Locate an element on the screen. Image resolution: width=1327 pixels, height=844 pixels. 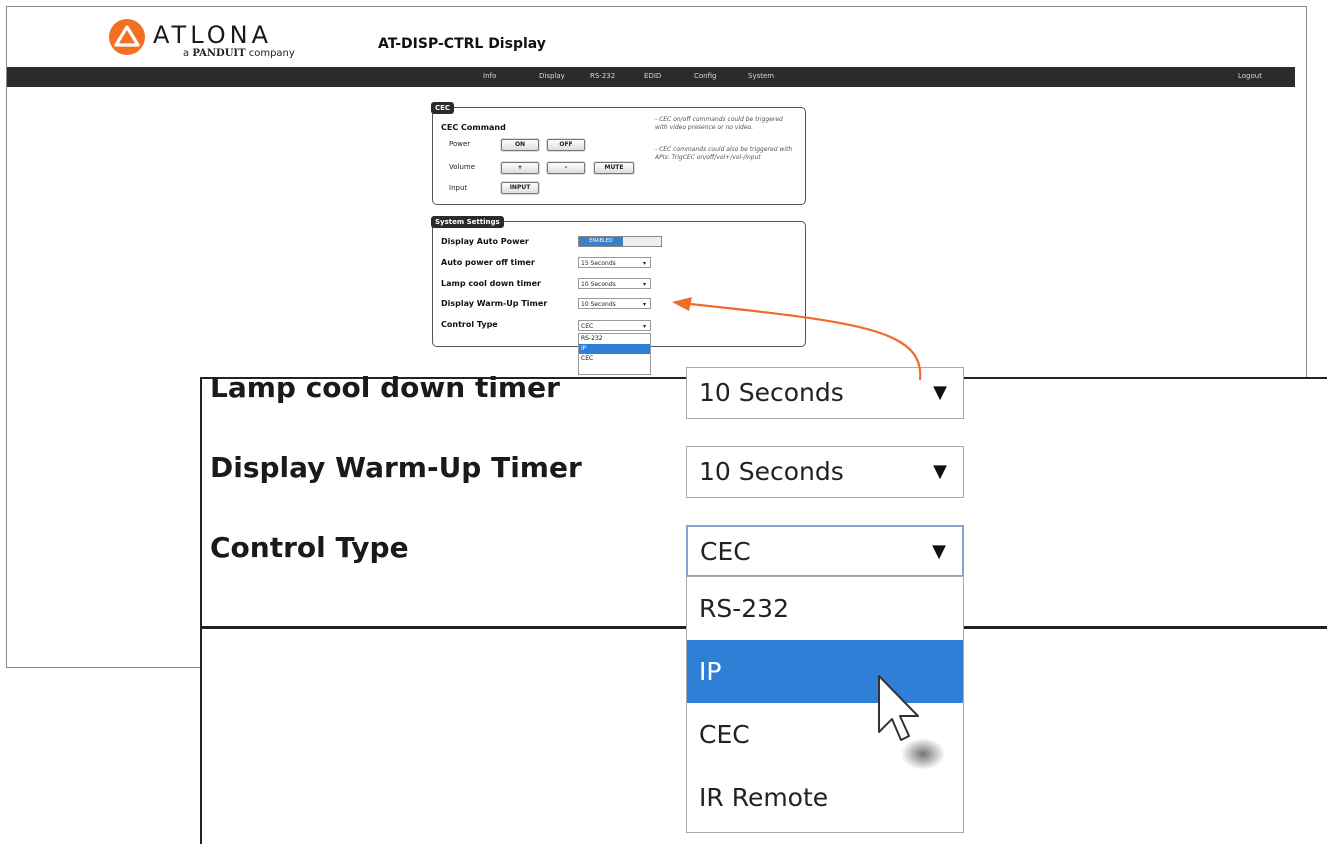
control-type-dropdown-small: RS-232 IP CEC is located at coordinates (614, 354).